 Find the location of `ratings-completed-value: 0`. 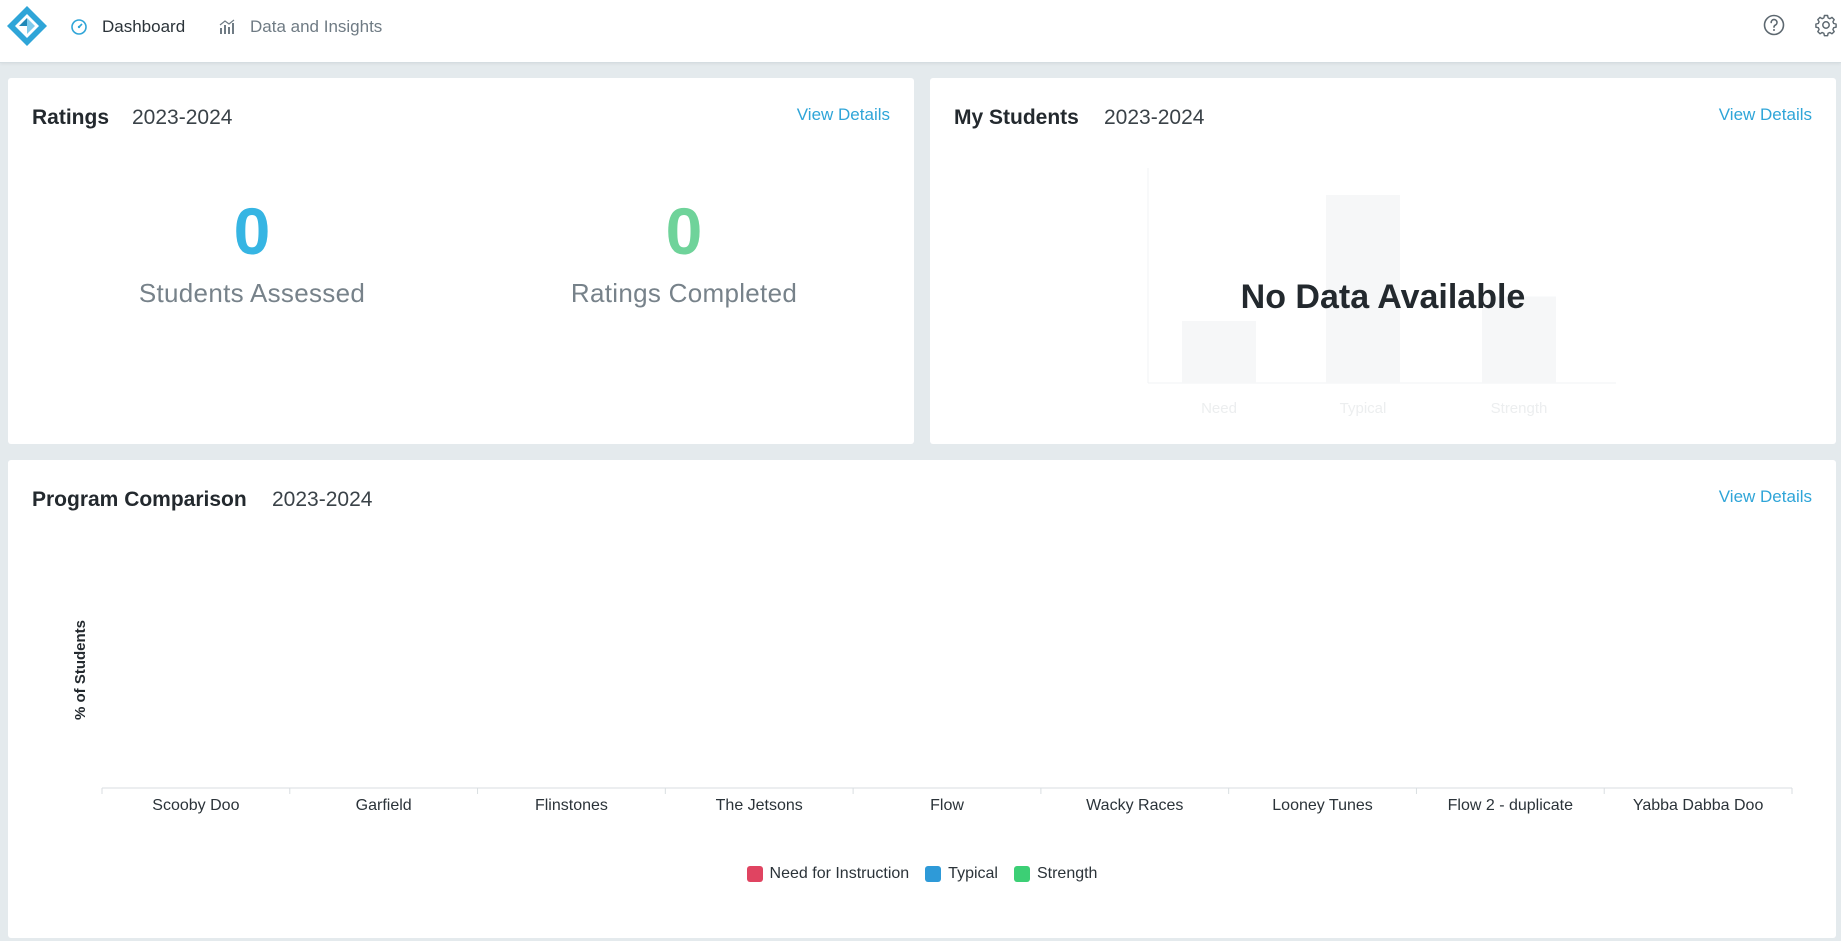

ratings-completed-value: 0 is located at coordinates (684, 231).